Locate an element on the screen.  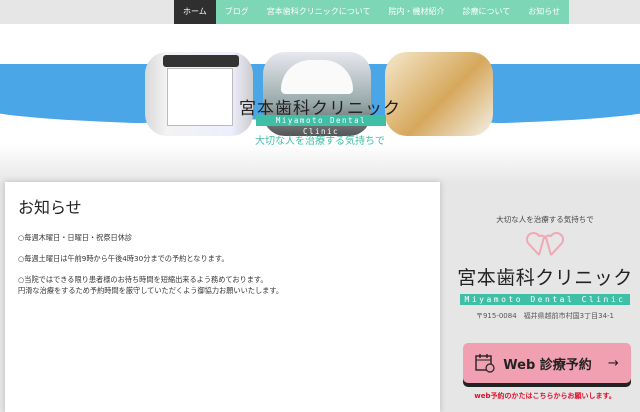
nav-home: ホーム is located at coordinates (195, 12).